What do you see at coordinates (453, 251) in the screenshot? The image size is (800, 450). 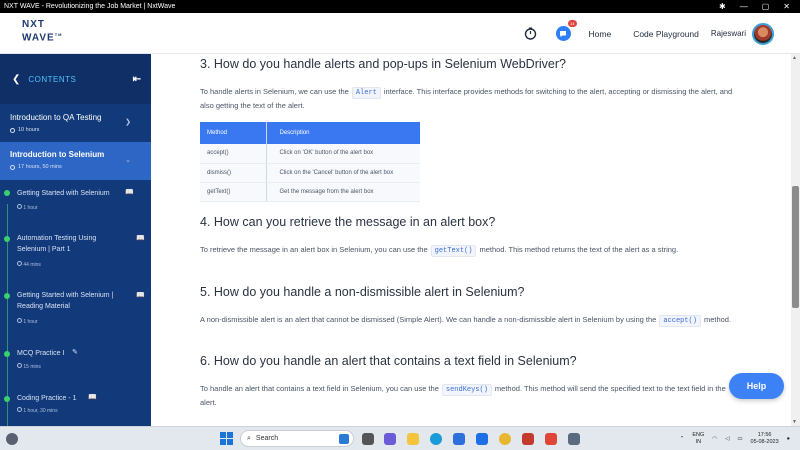 I see `q4-code: getText()` at bounding box center [453, 251].